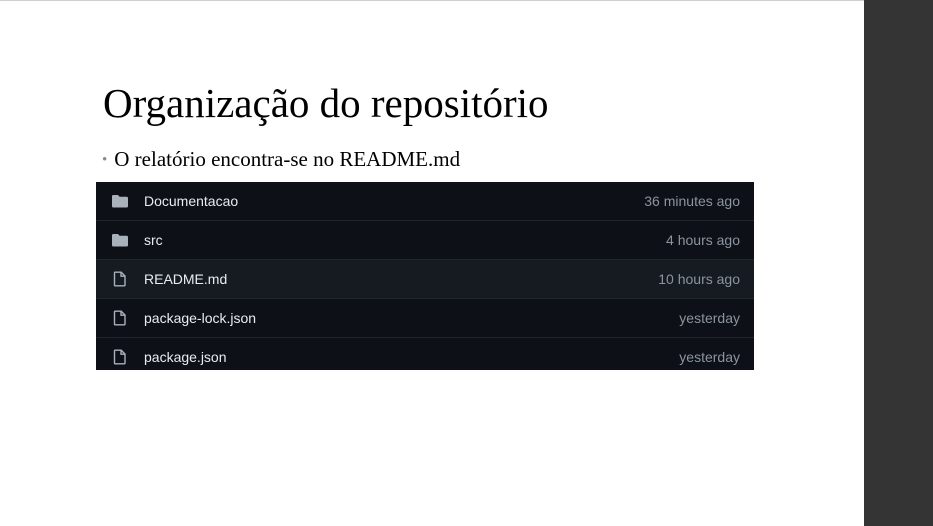  Describe the element at coordinates (692, 201) in the screenshot. I see `file-updated-time: 36 minutes ago` at that location.